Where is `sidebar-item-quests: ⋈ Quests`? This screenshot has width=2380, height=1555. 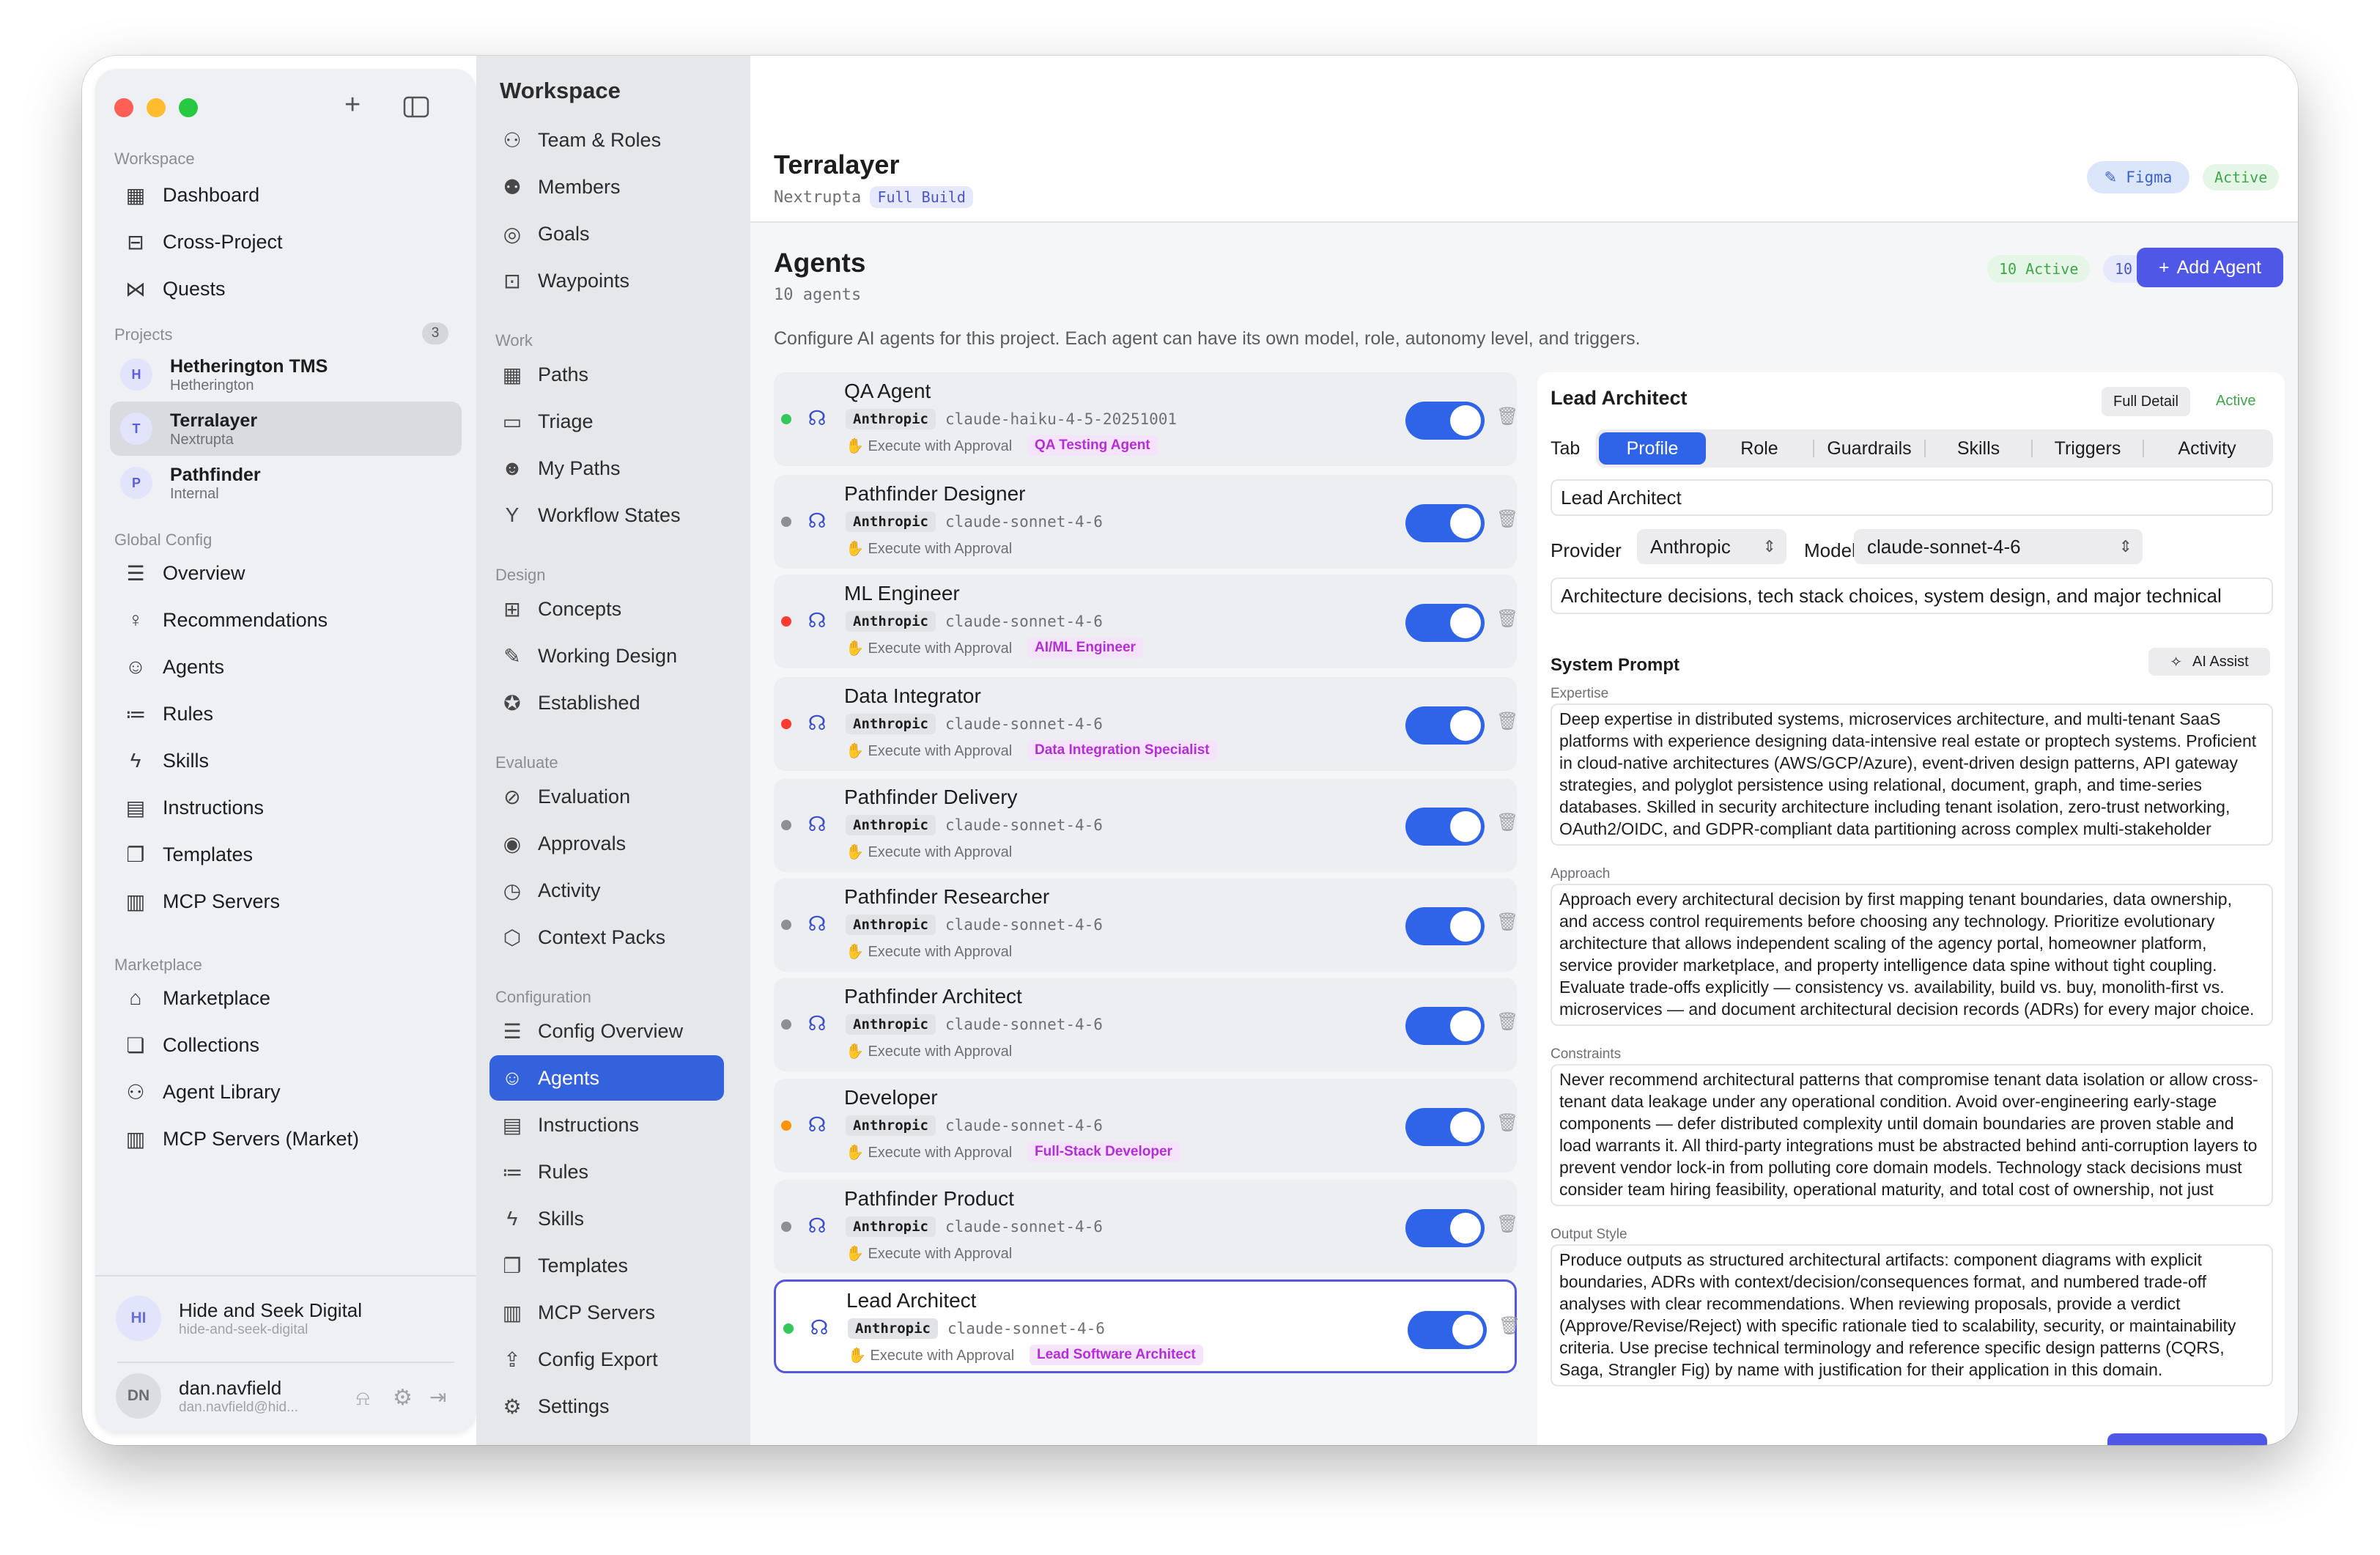
sidebar-item-quests: ⋈ Quests is located at coordinates (286, 288).